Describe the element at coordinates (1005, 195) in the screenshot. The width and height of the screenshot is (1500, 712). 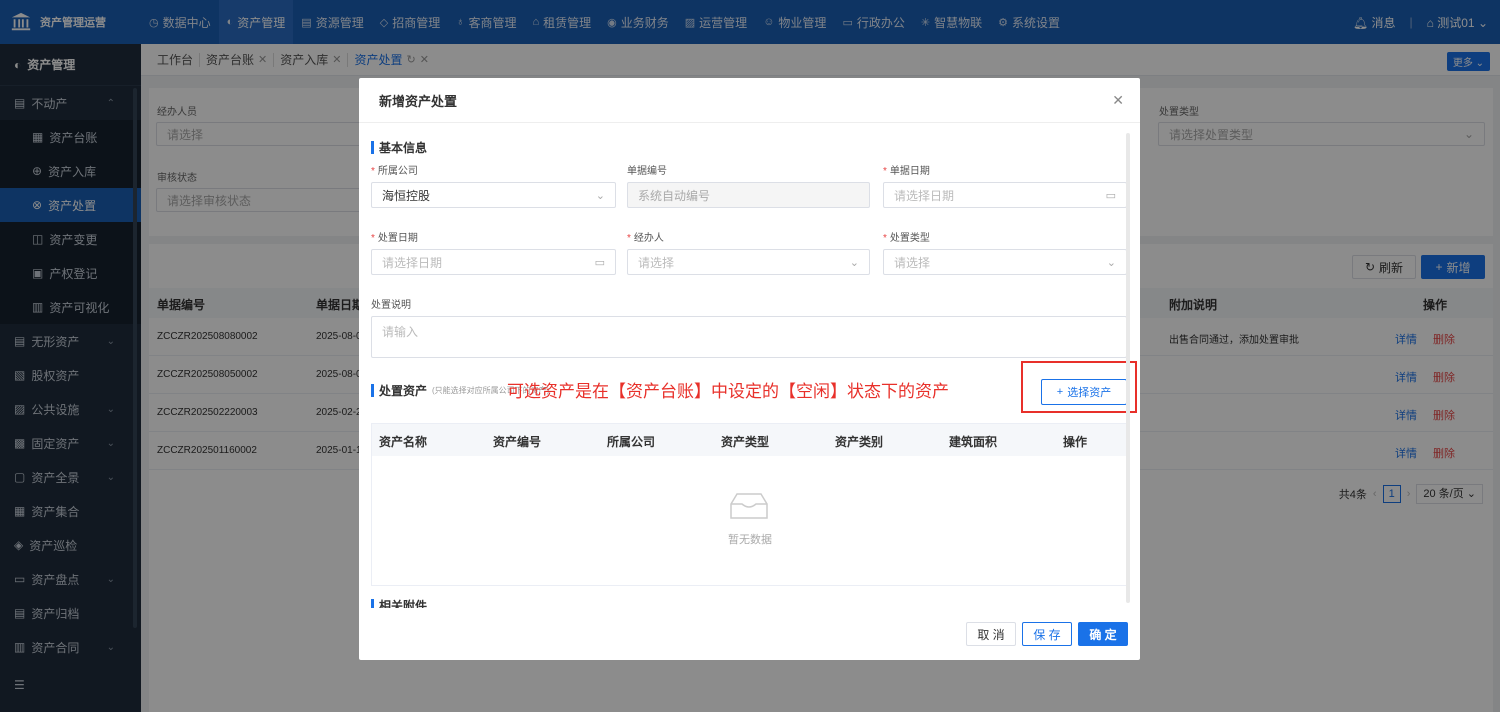
I see `doc-date-picker: 请选择日期 ▭` at that location.